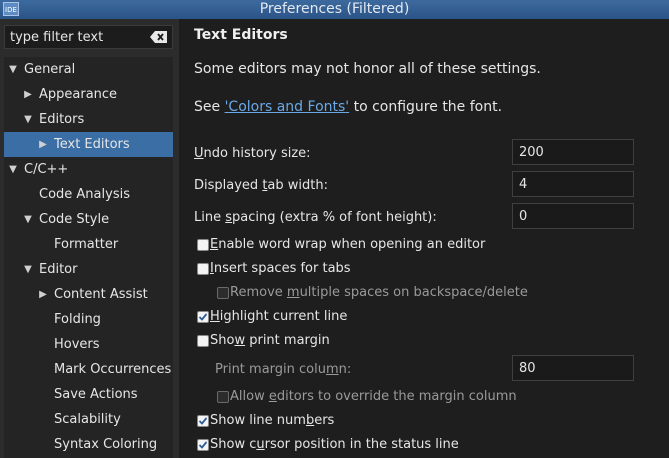 The image size is (669, 458). What do you see at coordinates (88, 219) in the screenshot?
I see `tree-item-code-style: ▼ Code Style` at bounding box center [88, 219].